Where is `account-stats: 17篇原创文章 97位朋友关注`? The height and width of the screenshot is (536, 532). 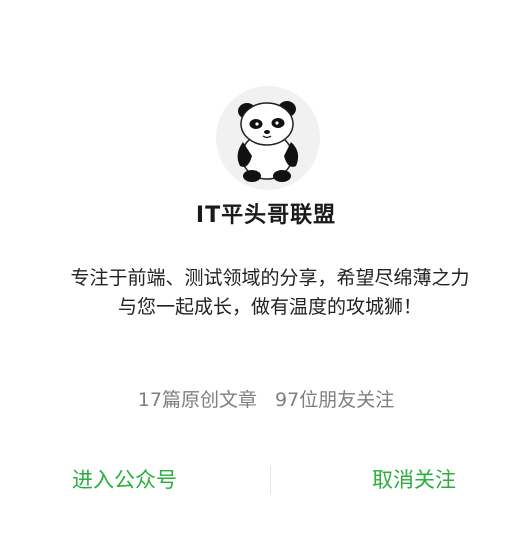 account-stats: 17篇原创文章 97位朋友关注 is located at coordinates (266, 398).